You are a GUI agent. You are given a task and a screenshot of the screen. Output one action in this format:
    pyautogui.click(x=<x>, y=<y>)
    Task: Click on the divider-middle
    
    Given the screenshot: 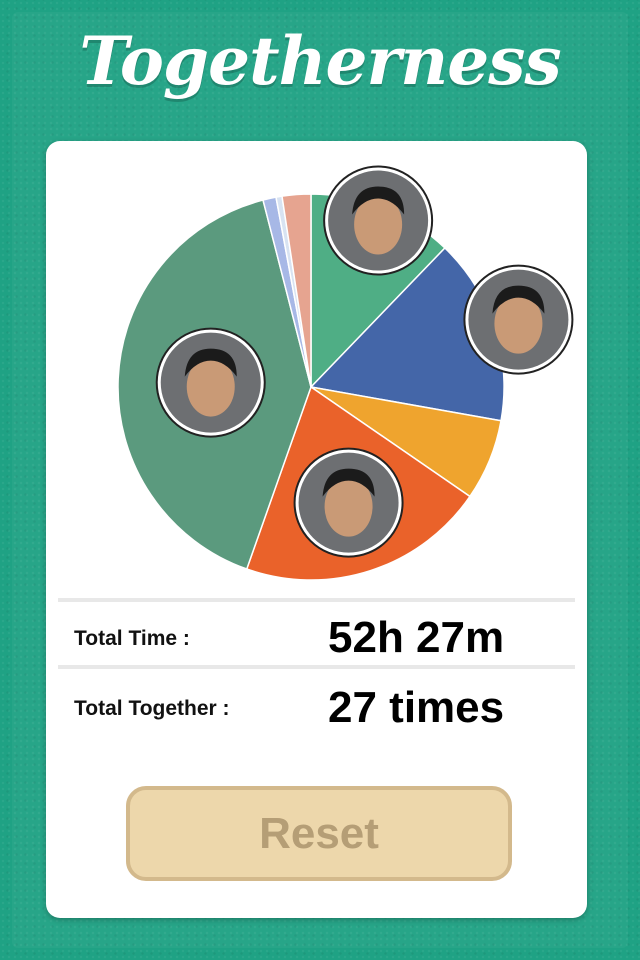 What is the action you would take?
    pyautogui.click(x=316, y=667)
    